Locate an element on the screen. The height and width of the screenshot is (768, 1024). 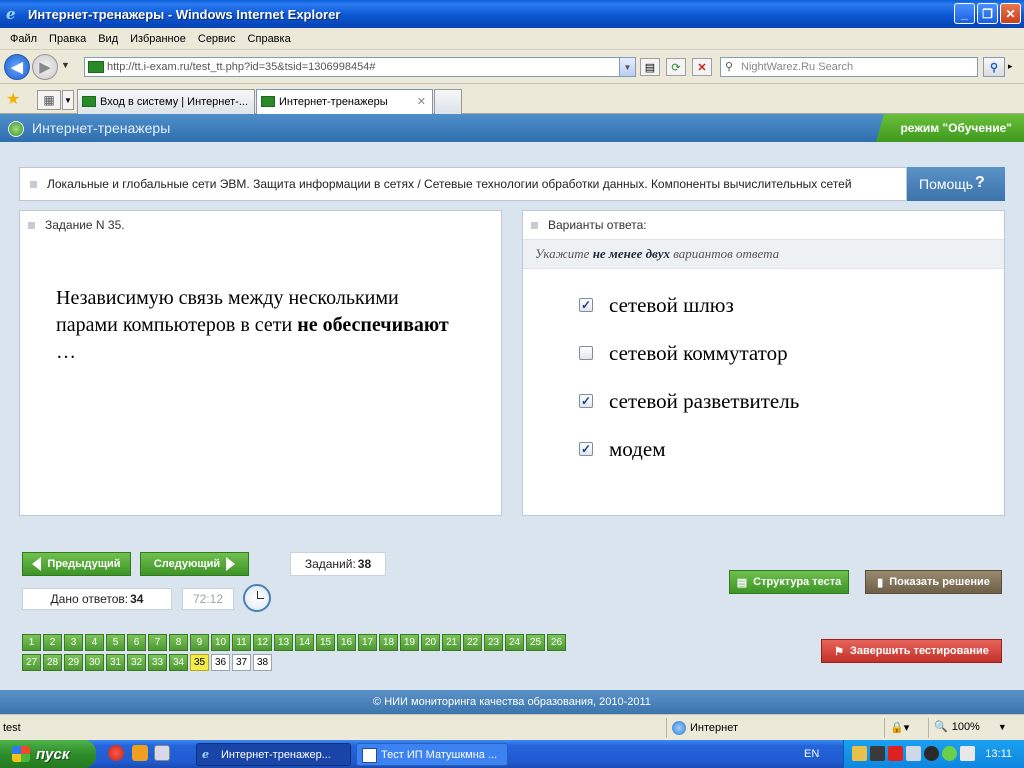
task-number-button: 2 is located at coordinates (52, 642).